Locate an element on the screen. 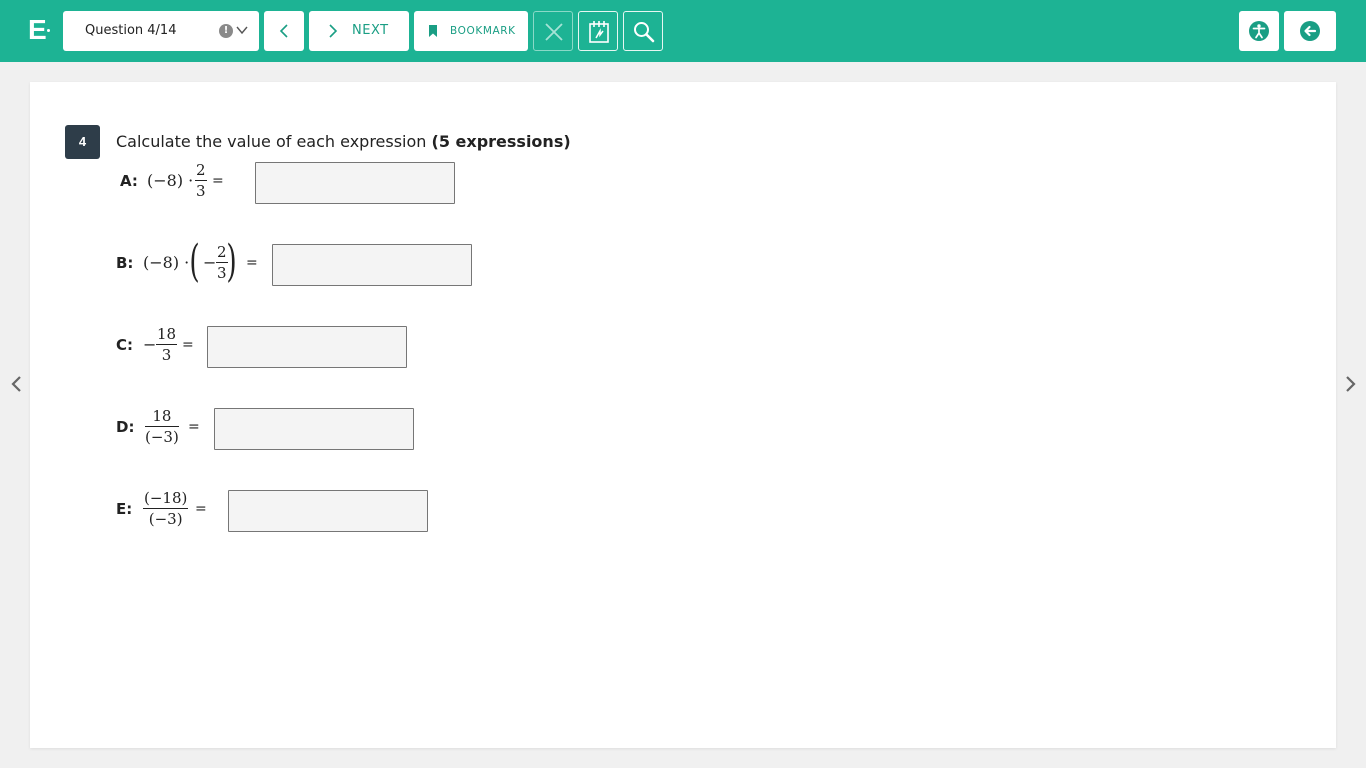  row-label: B: is located at coordinates (125, 263).